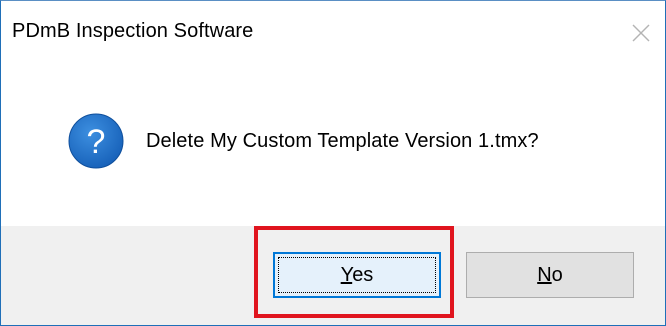 Image resolution: width=666 pixels, height=326 pixels. I want to click on question-glyph: ?, so click(96, 142).